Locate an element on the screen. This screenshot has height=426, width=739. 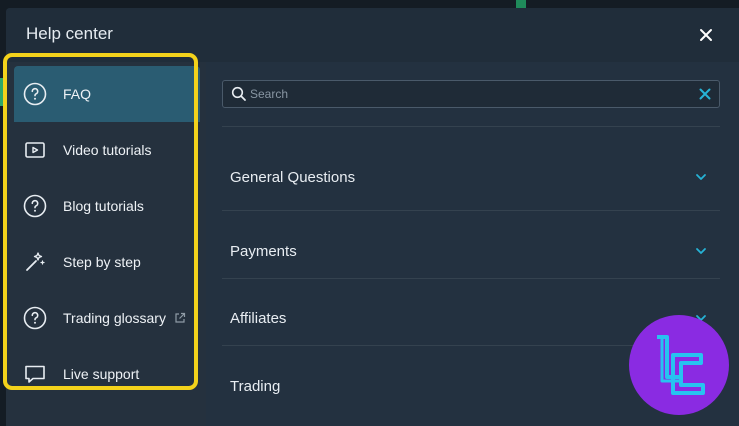
close-button is located at coordinates (706, 35).